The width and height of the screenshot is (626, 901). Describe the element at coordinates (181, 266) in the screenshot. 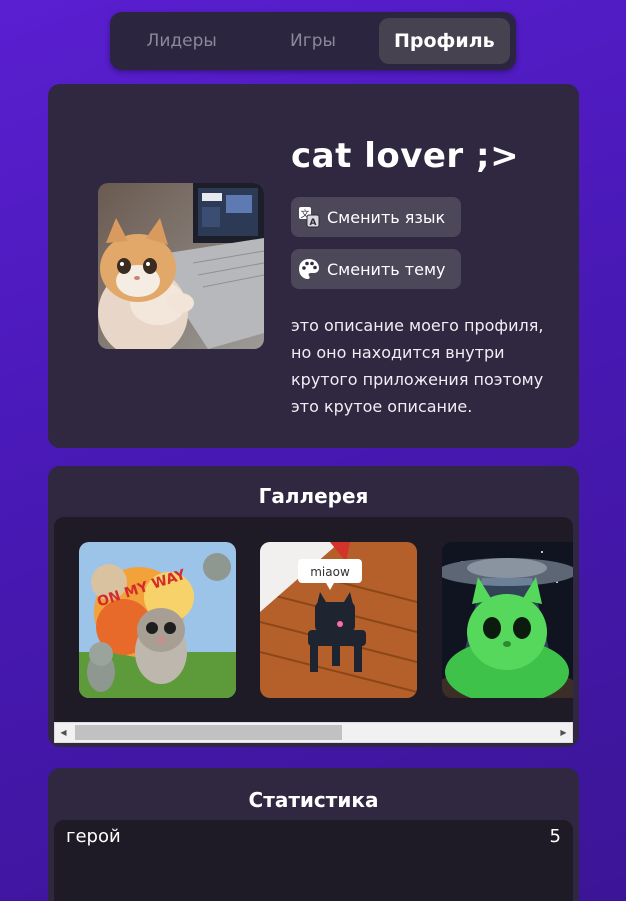

I see `avatar` at that location.